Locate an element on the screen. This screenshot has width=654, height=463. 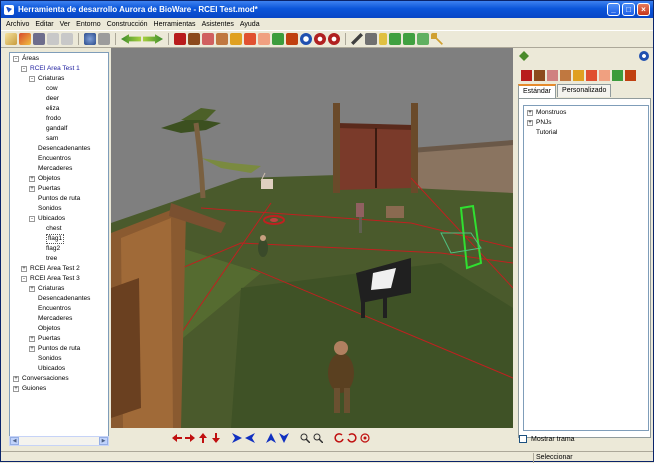
placeable-icon is located at coordinates (278, 39).